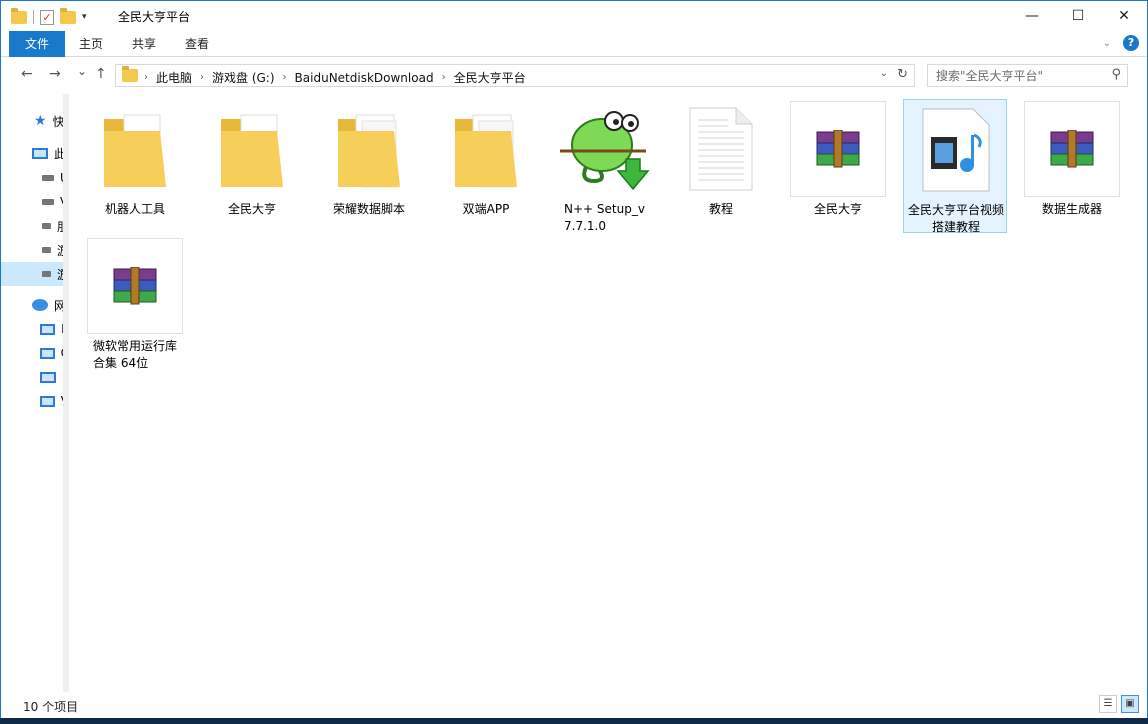  I want to click on search-box: ⚲, so click(1027, 75).